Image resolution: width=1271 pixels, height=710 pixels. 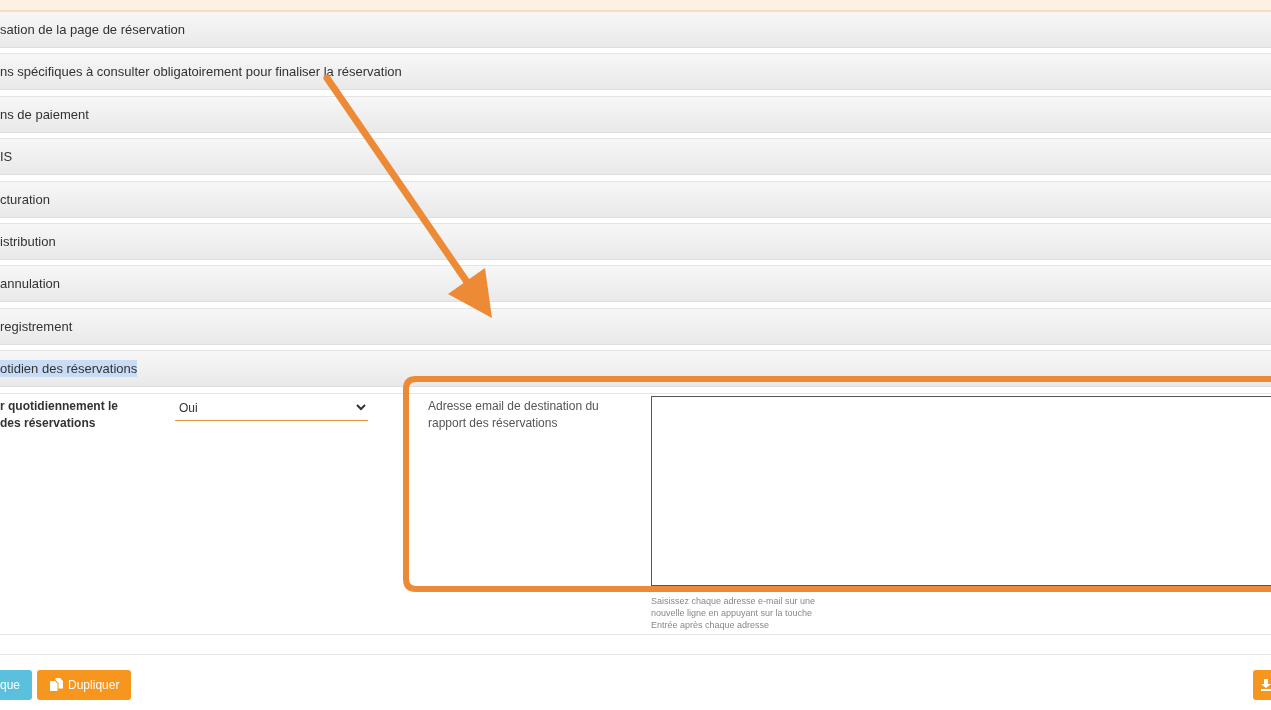 I want to click on field-label: r quotidiennement le des réservations, so click(x=59, y=414).